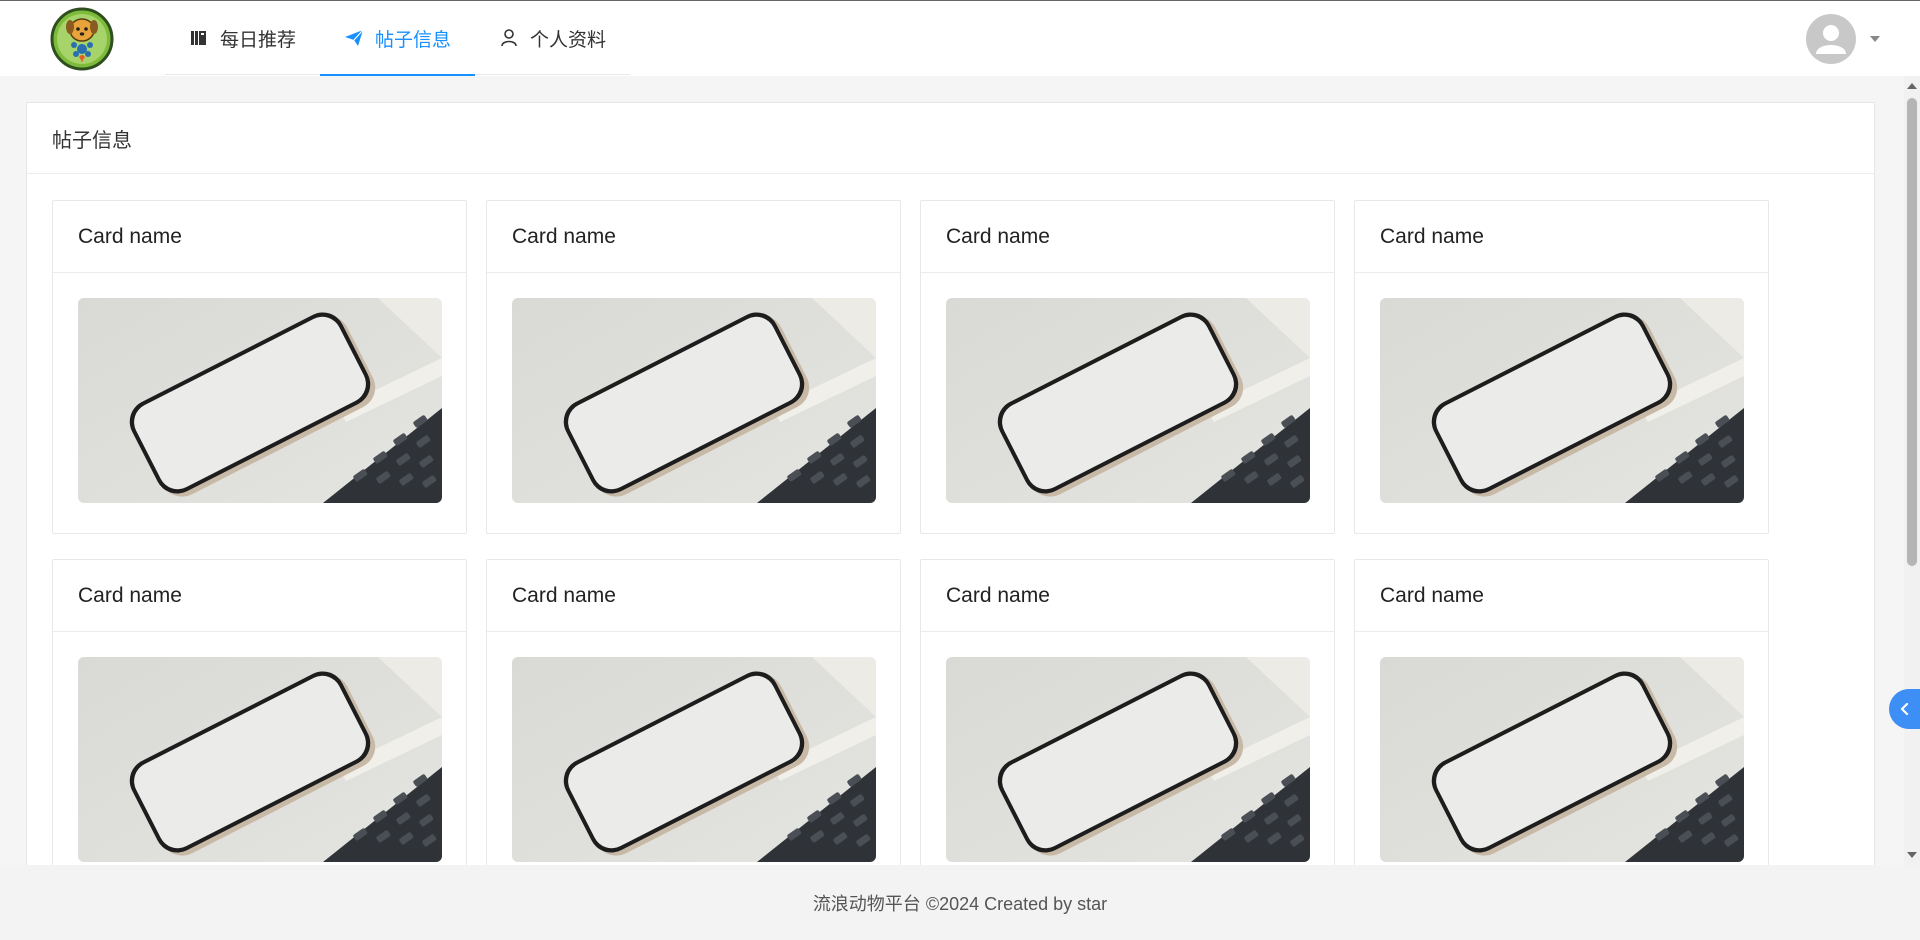 This screenshot has height=940, width=1920. I want to click on nav-item-post-info: 帖子信息, so click(398, 38).